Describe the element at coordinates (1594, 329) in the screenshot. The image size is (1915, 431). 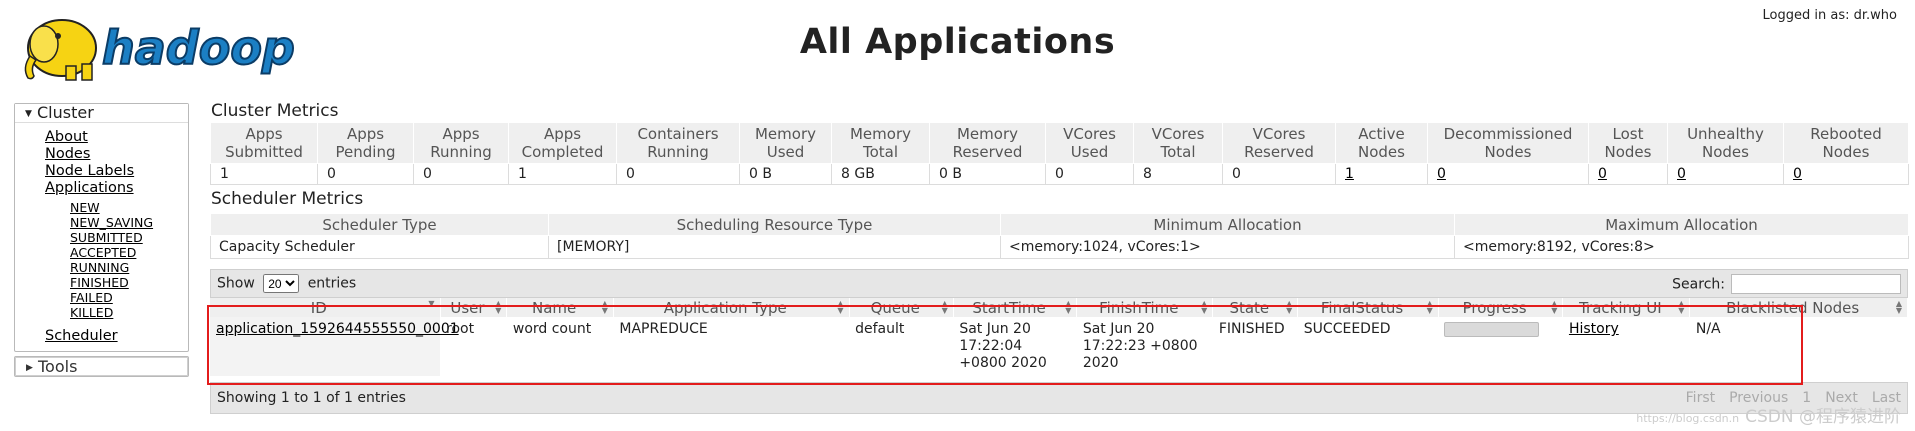
I see `tracking-history-link: History` at that location.